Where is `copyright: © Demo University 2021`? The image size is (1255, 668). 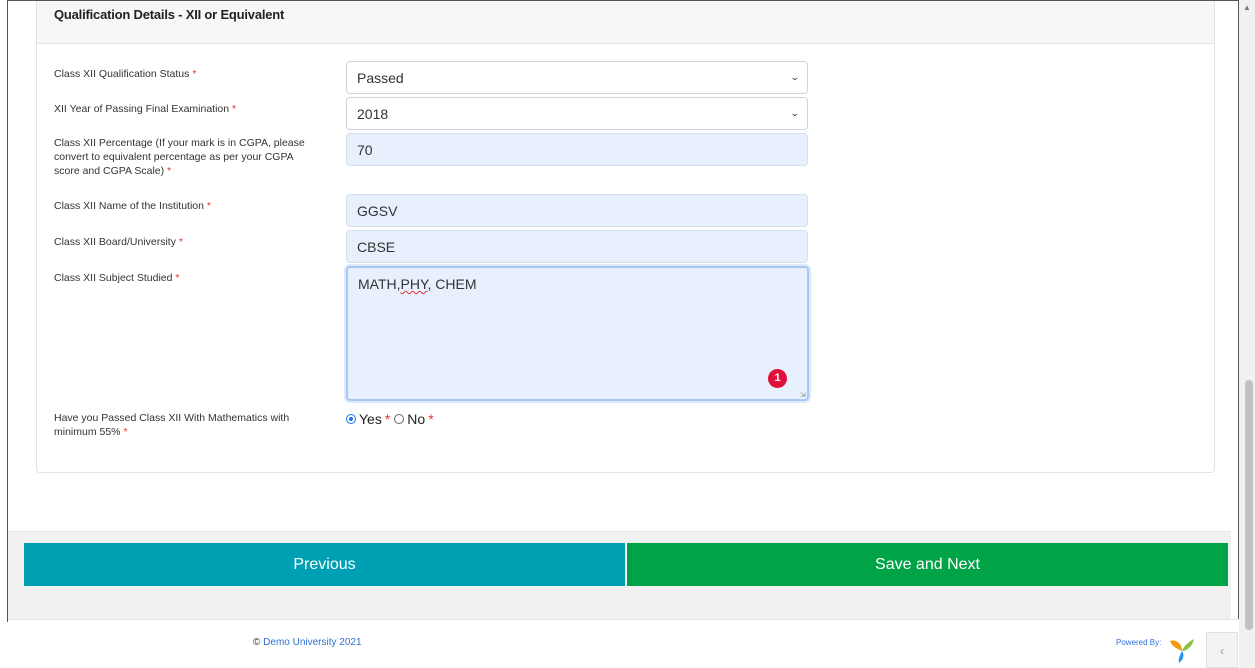
copyright: © Demo University 2021 is located at coordinates (307, 642).